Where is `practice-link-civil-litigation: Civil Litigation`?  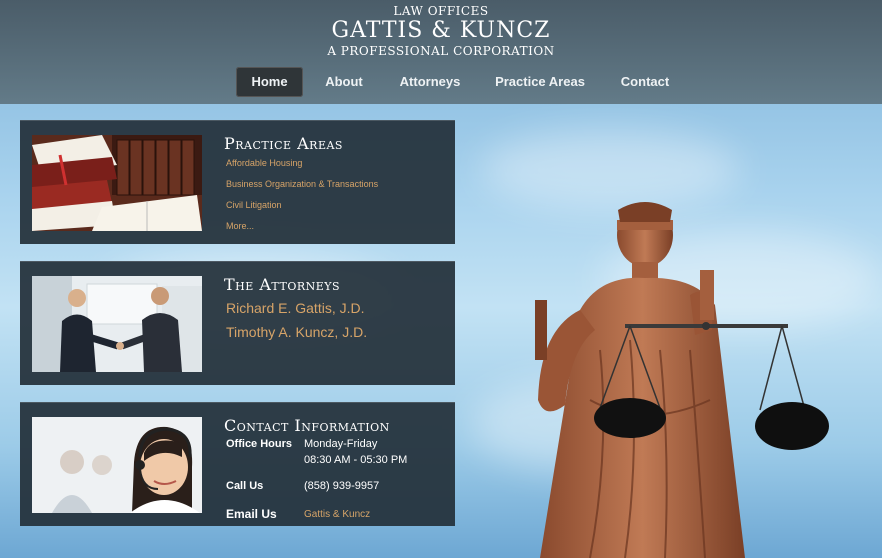 practice-link-civil-litigation: Civil Litigation is located at coordinates (254, 205).